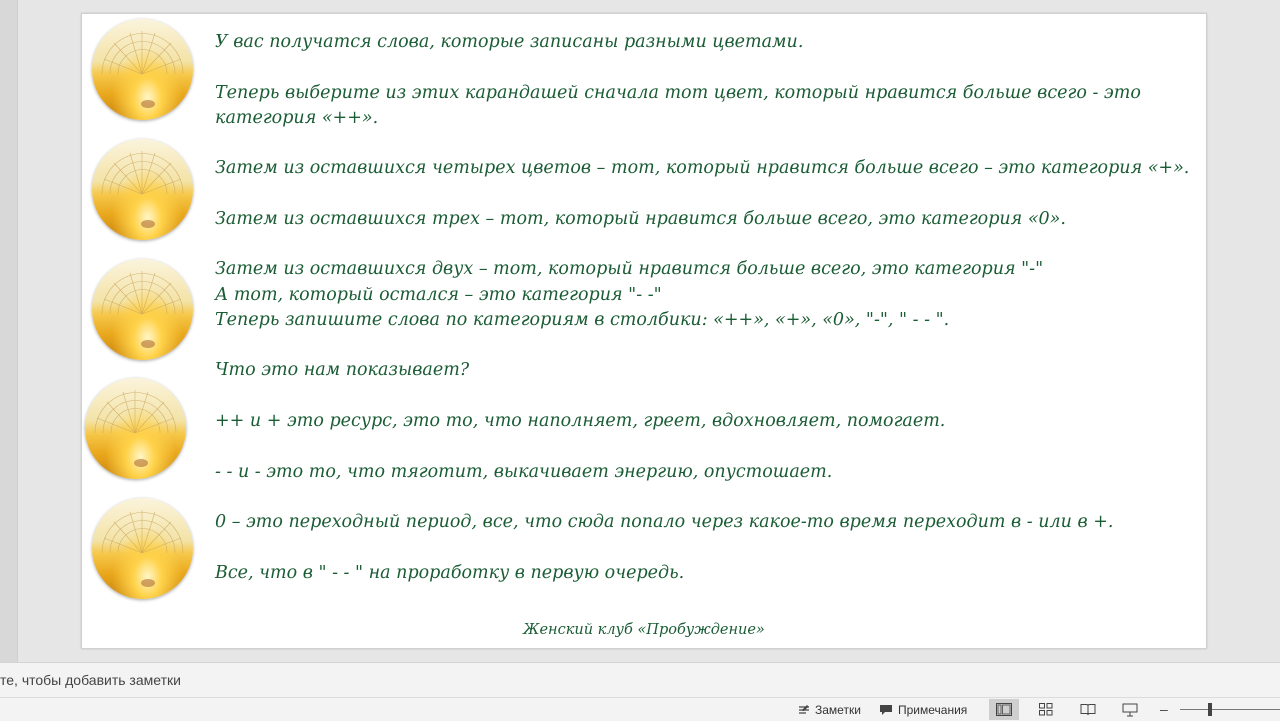 This screenshot has width=1280, height=721. I want to click on slideshow-button, so click(1130, 709).